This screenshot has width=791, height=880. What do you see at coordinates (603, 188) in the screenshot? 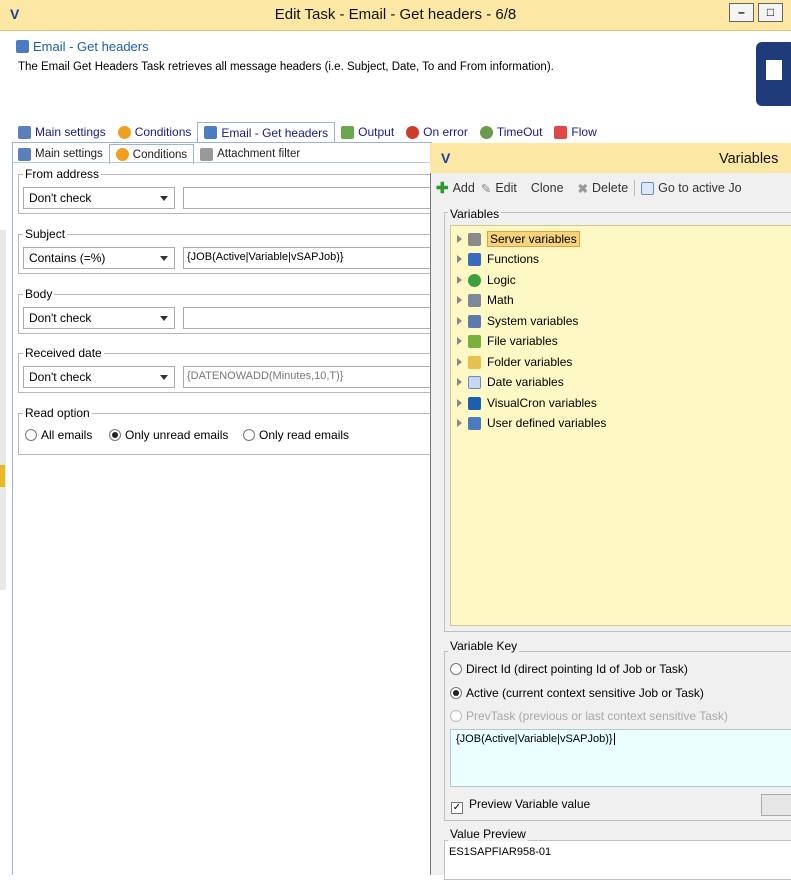
I see `delete-button: ✖ Delete` at bounding box center [603, 188].